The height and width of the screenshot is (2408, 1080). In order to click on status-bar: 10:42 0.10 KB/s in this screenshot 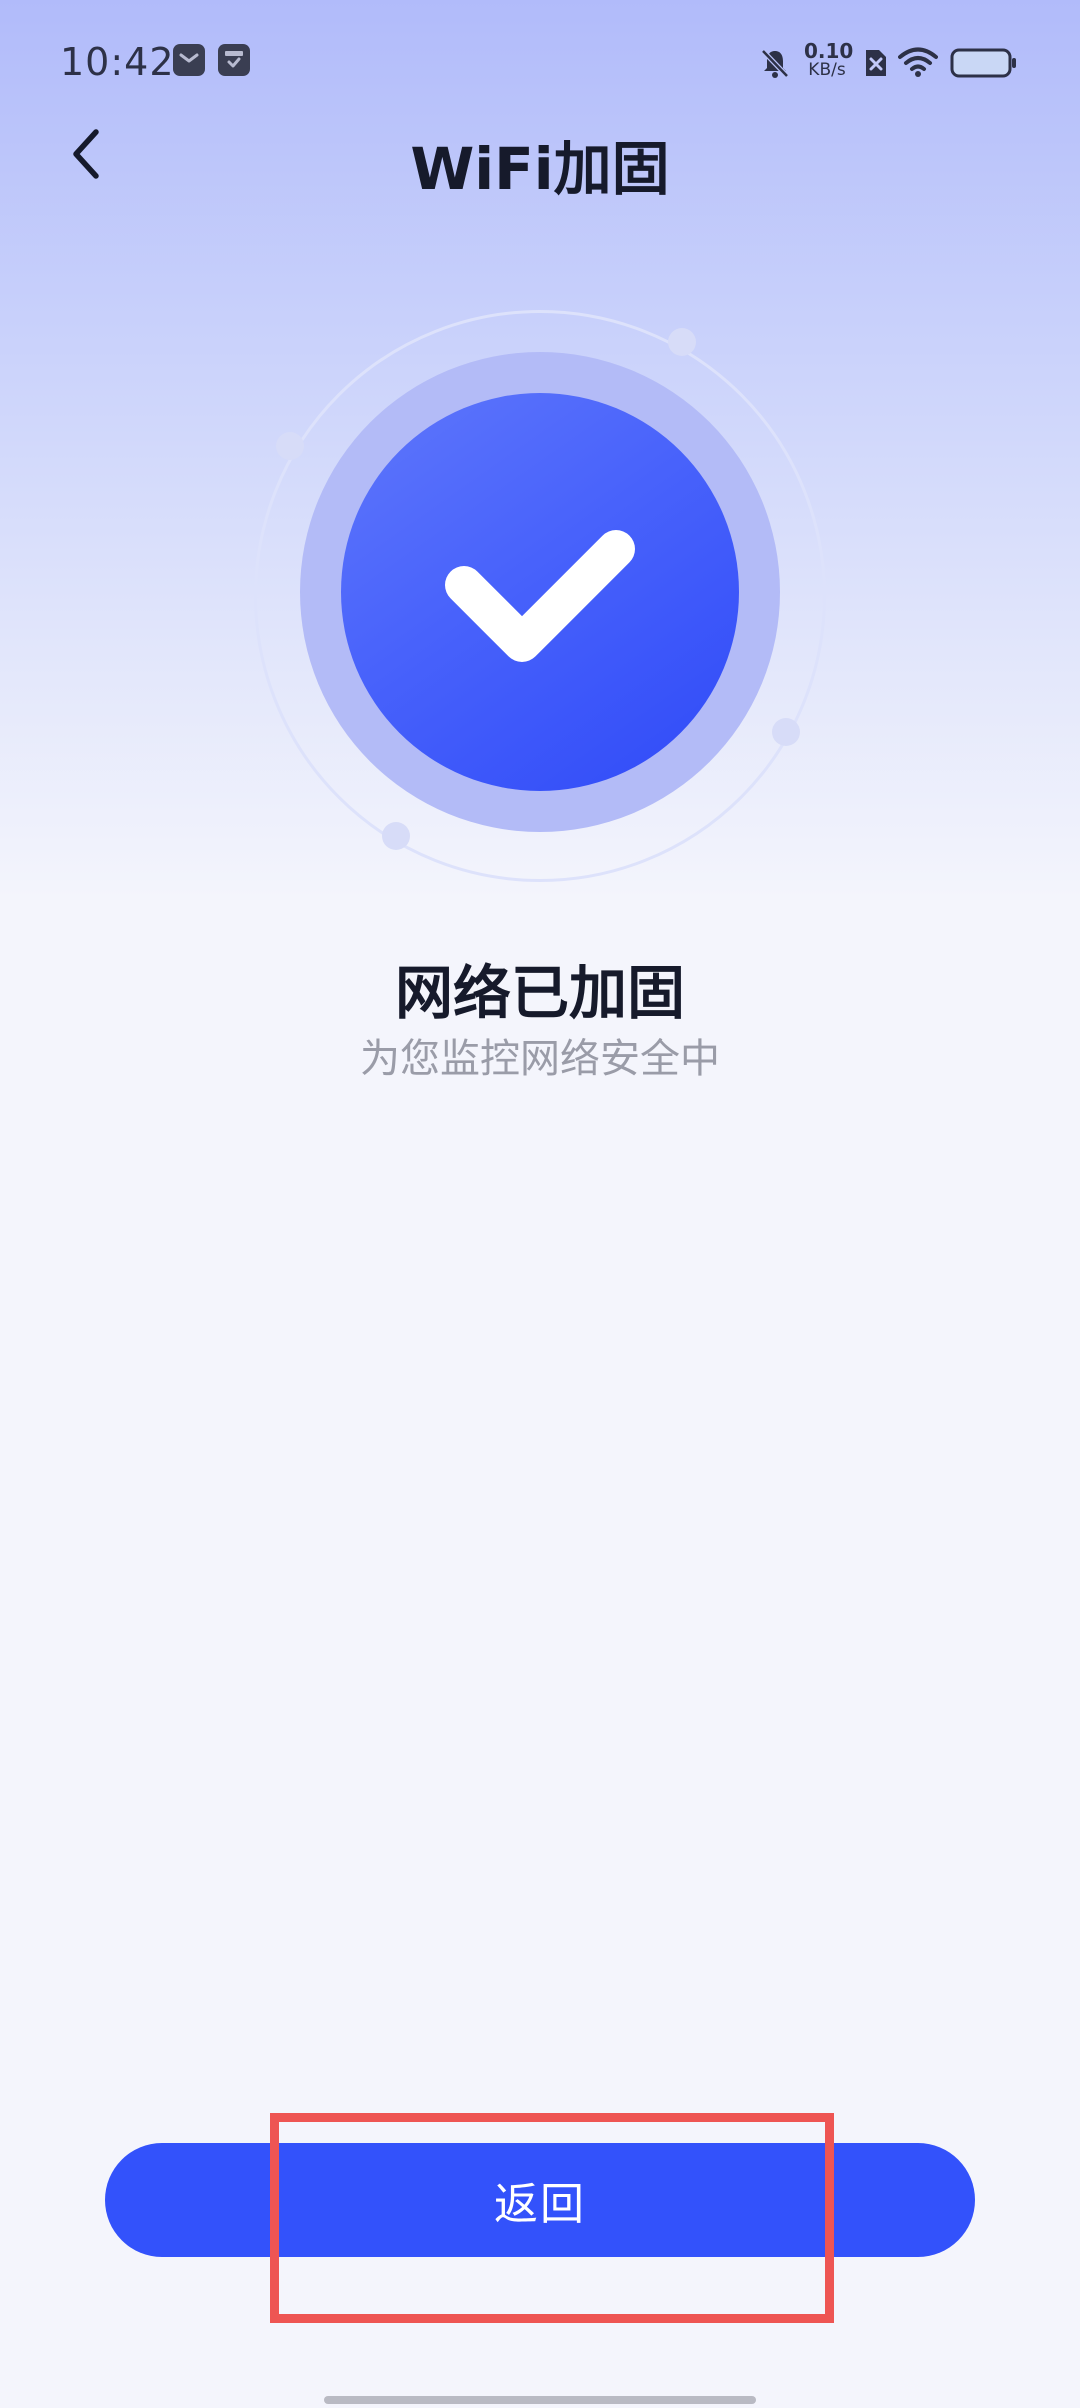, I will do `click(540, 64)`.